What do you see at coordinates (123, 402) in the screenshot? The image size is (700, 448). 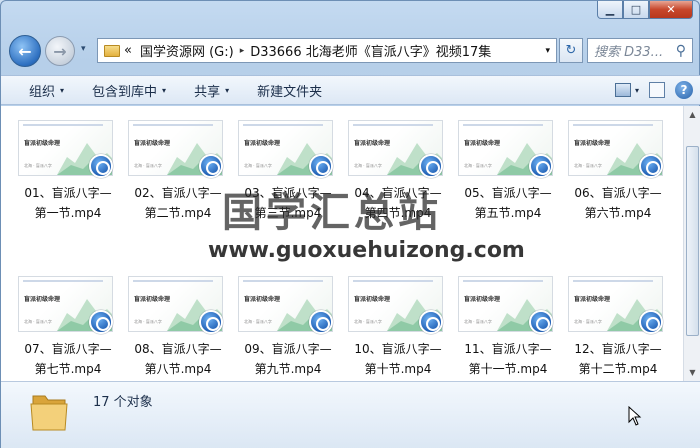 I see `item-count: 17 个对象` at bounding box center [123, 402].